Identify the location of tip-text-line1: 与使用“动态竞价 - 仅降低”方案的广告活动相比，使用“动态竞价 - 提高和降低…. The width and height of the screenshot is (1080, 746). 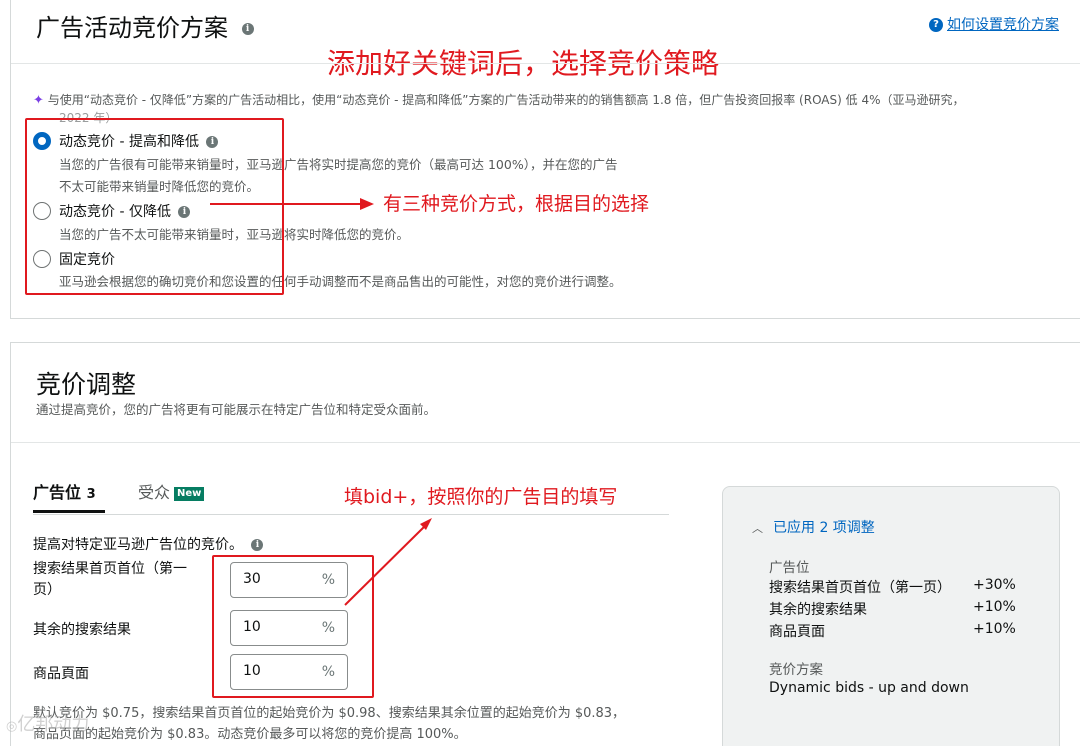
(506, 100).